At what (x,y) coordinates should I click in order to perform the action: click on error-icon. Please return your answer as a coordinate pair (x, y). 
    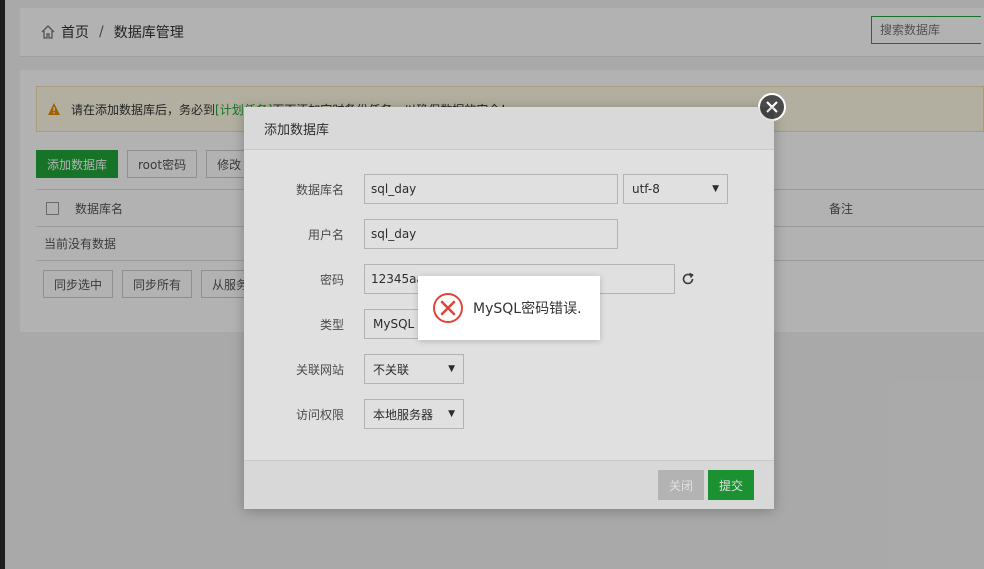
    Looking at the image, I should click on (448, 308).